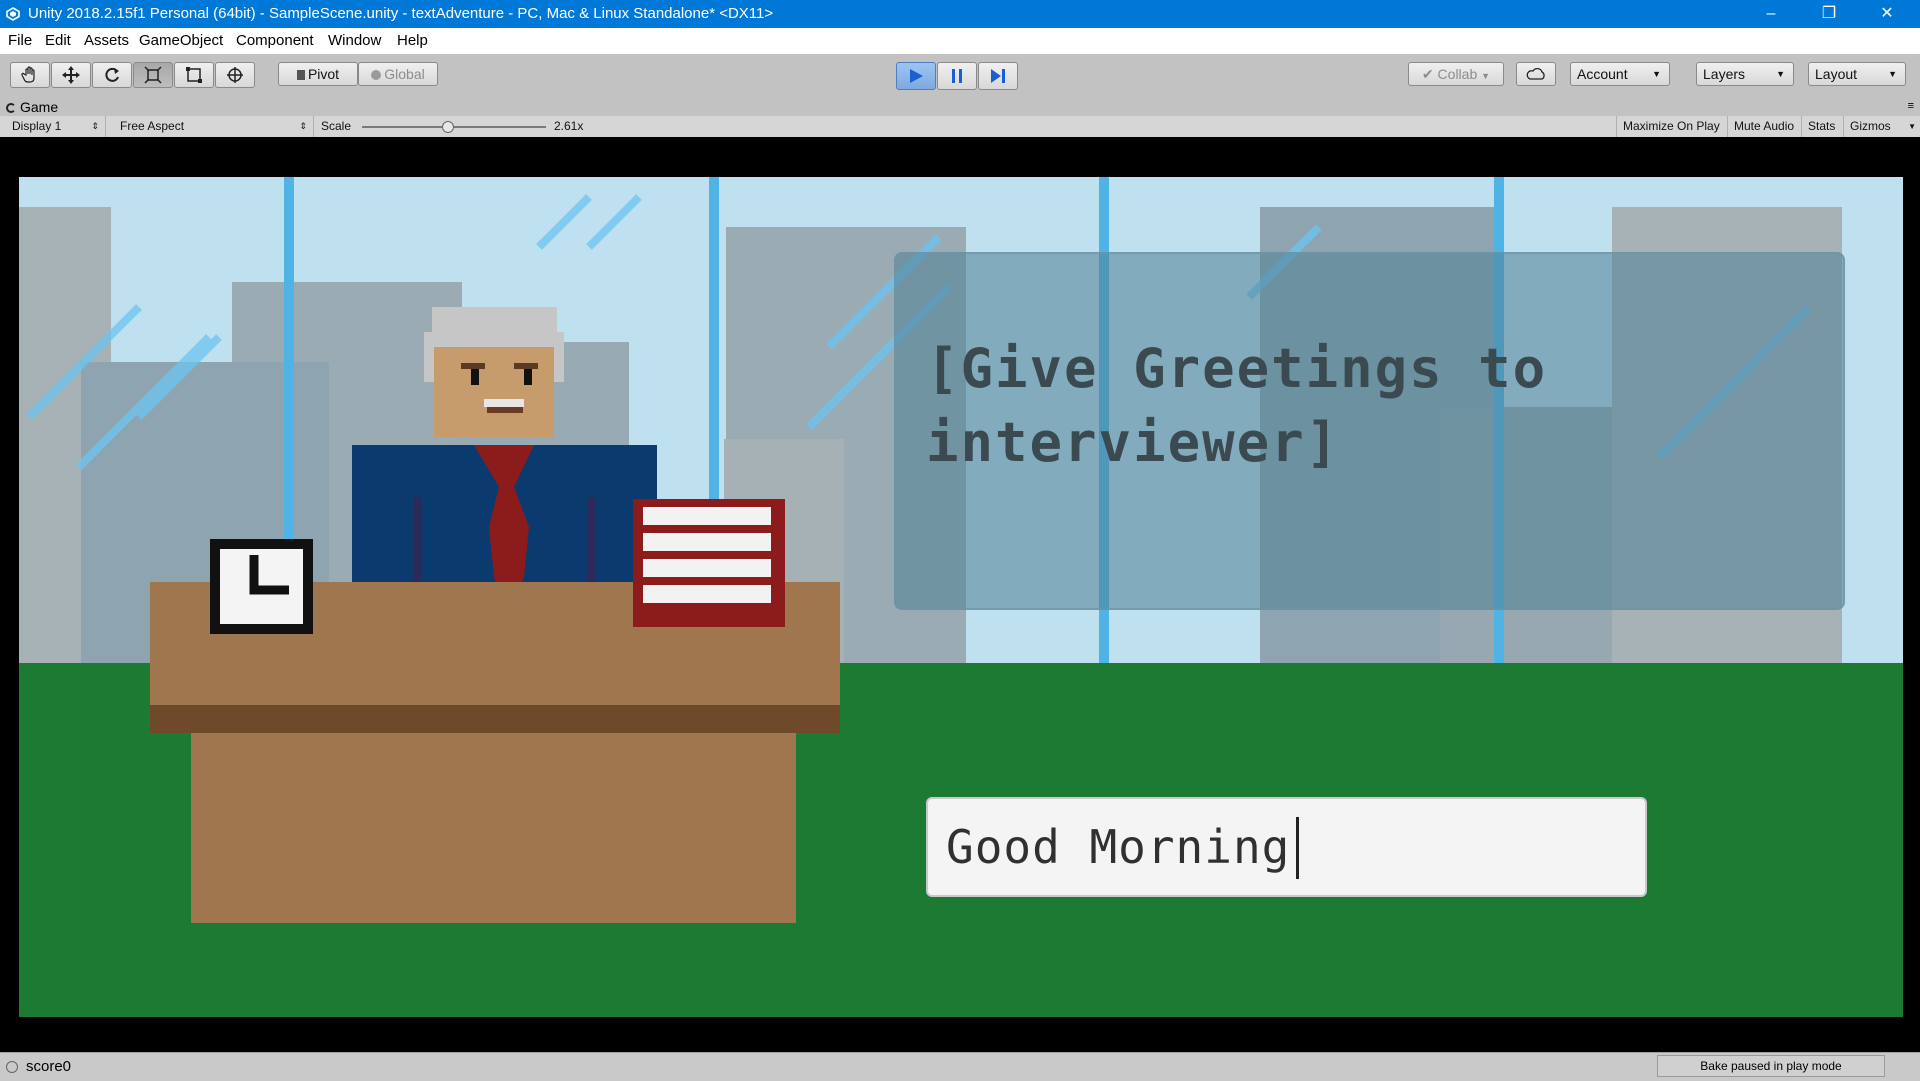 This screenshot has height=1081, width=1920. I want to click on status-bar: score0 Bake paused in play mode, so click(960, 1066).